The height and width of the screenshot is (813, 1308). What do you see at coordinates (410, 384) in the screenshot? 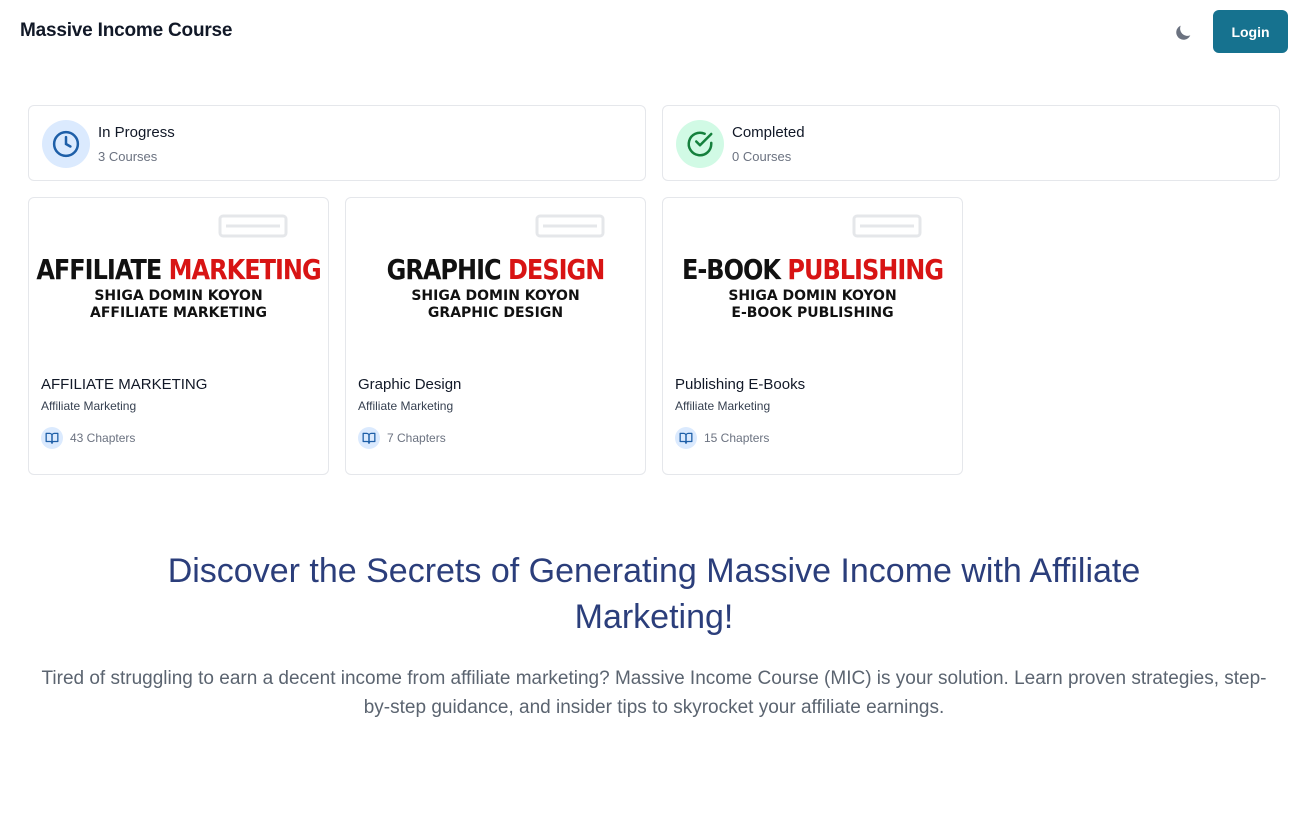
I see `course-name: Graphic Design` at bounding box center [410, 384].